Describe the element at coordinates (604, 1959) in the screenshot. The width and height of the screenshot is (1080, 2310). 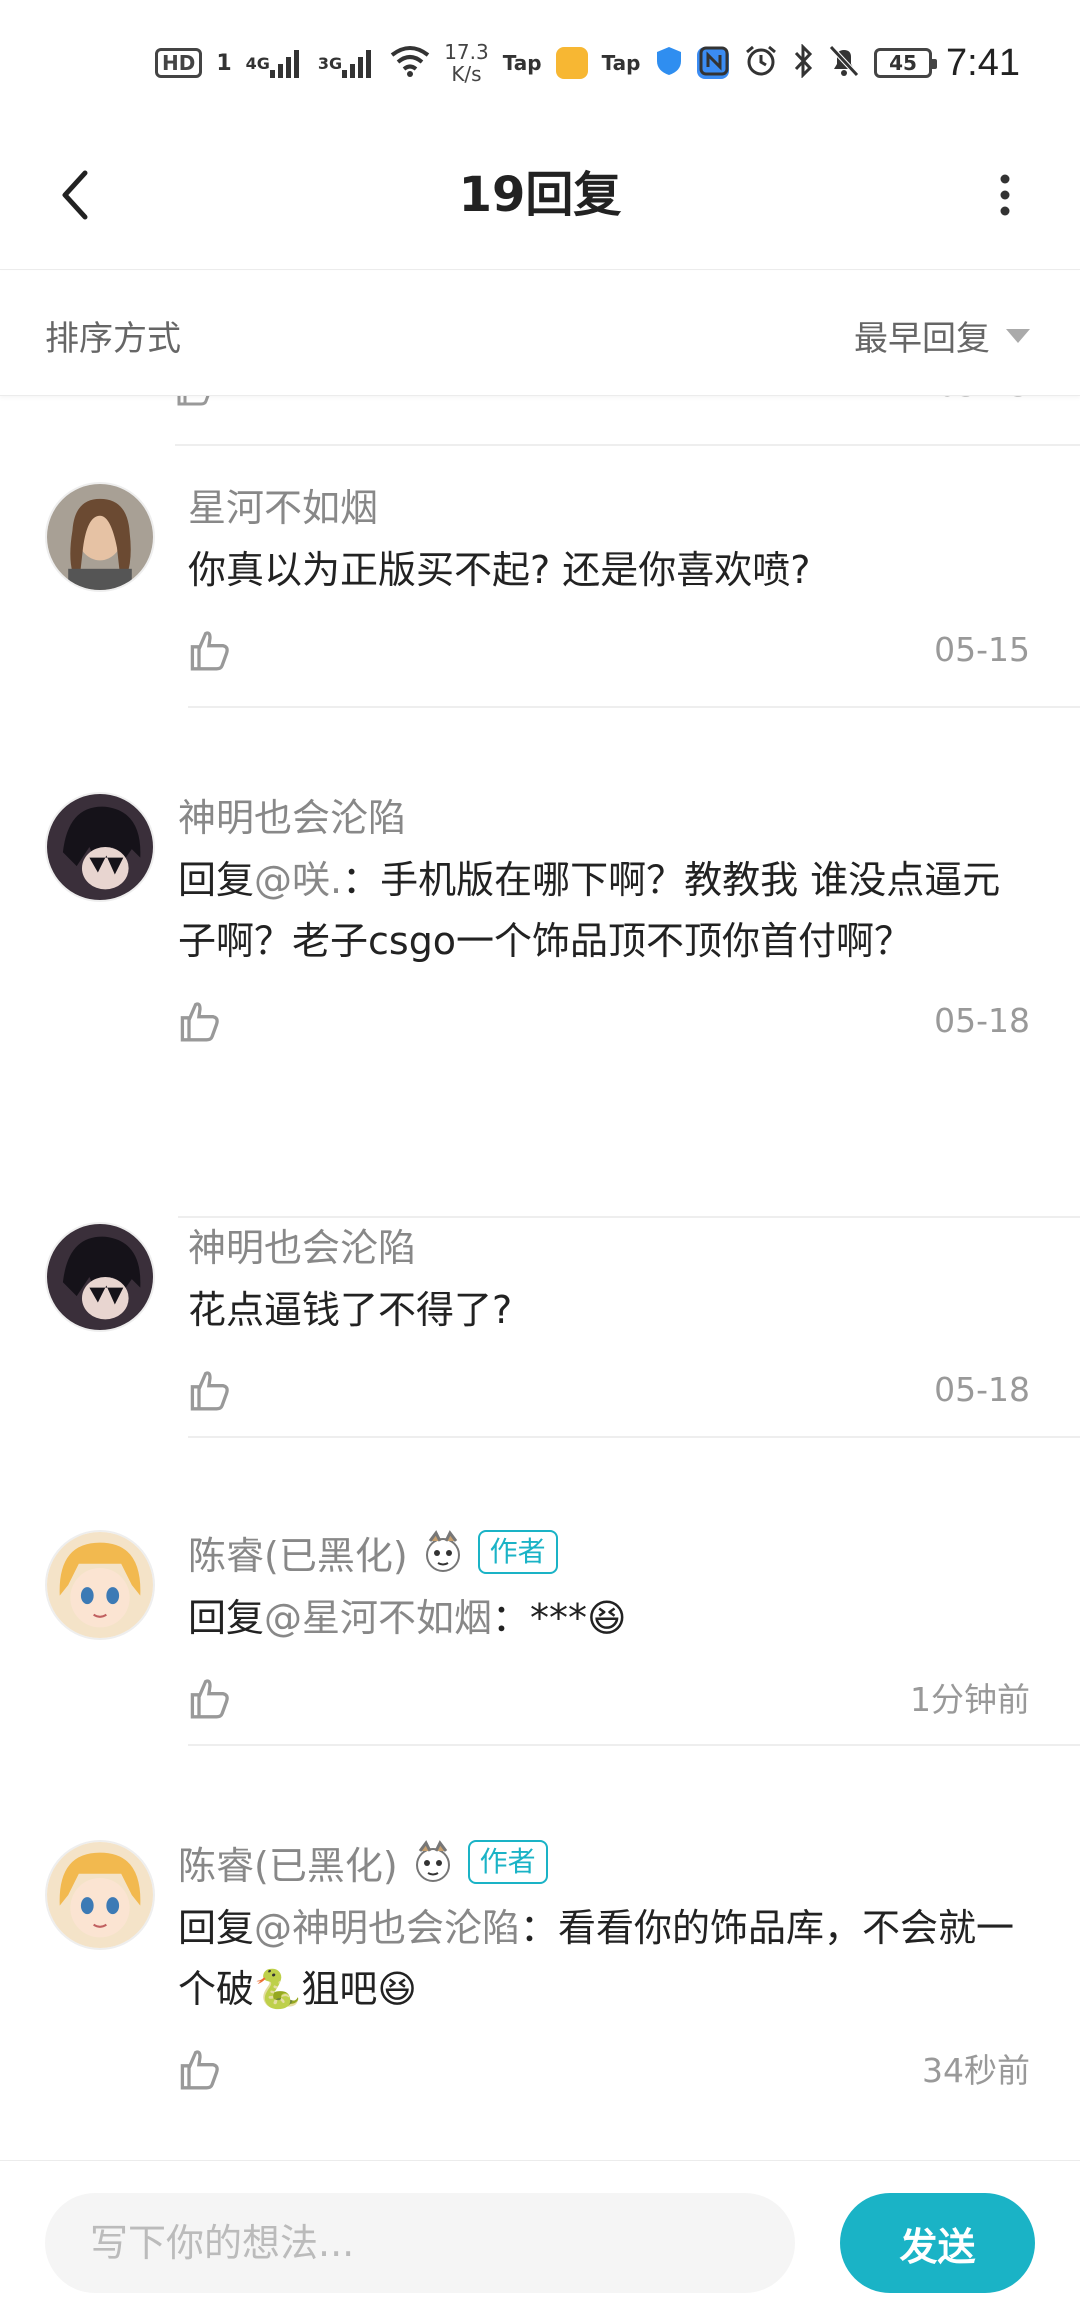
I see `reply-content: 回复@神明也会沦陷：看看你的饰品库，不会就一个破🐍狙吧😆` at that location.